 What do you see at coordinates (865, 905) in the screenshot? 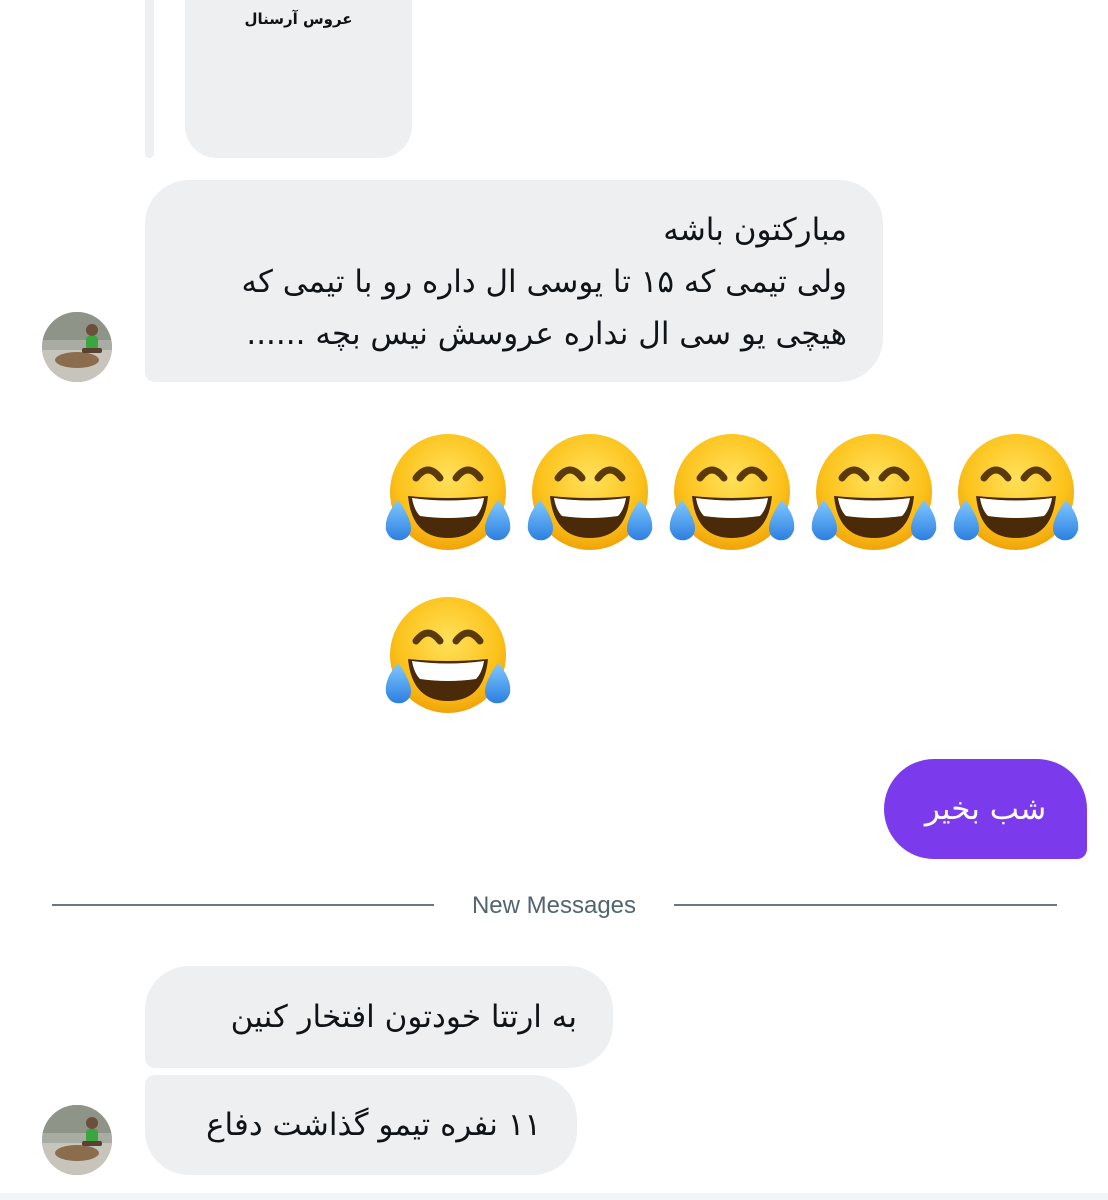
I see `divider-line-right` at bounding box center [865, 905].